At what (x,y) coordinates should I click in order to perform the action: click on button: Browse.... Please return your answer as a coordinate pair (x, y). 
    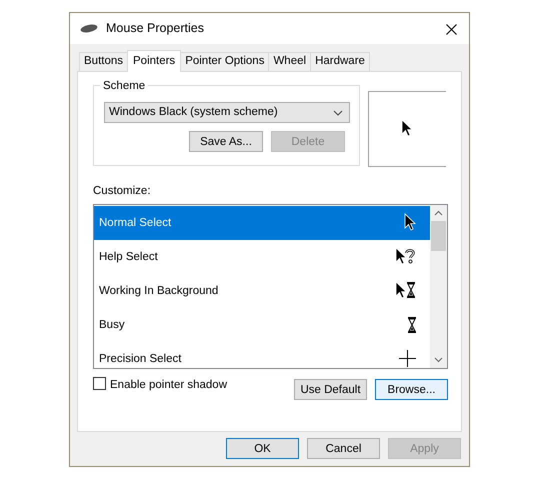
    Looking at the image, I should click on (411, 389).